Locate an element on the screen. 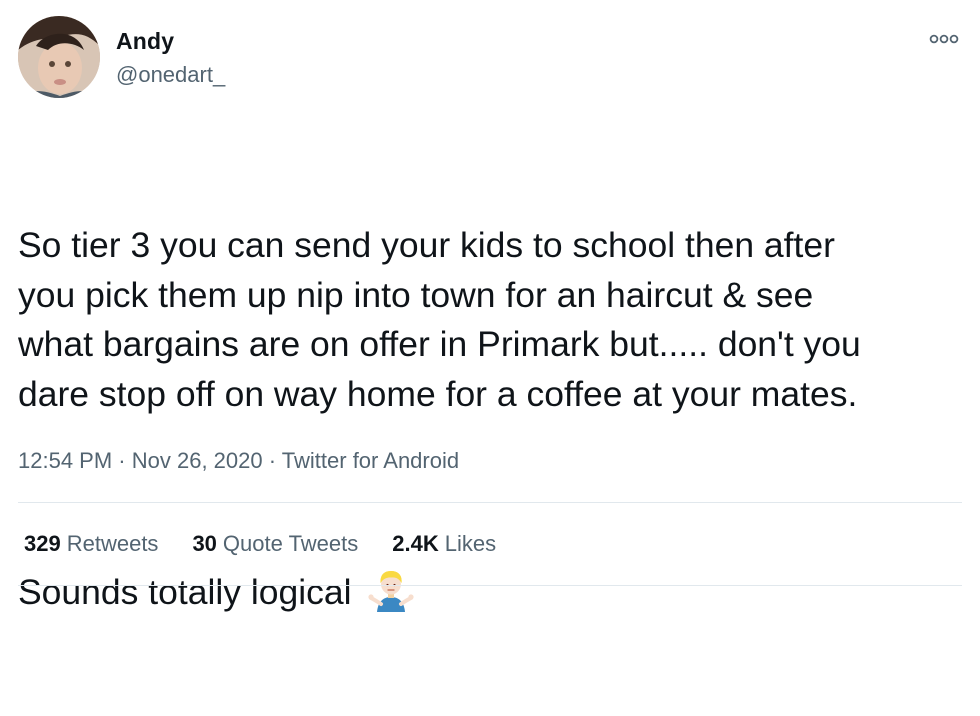 The width and height of the screenshot is (980, 716). likes-count: 2.4K is located at coordinates (415, 543).